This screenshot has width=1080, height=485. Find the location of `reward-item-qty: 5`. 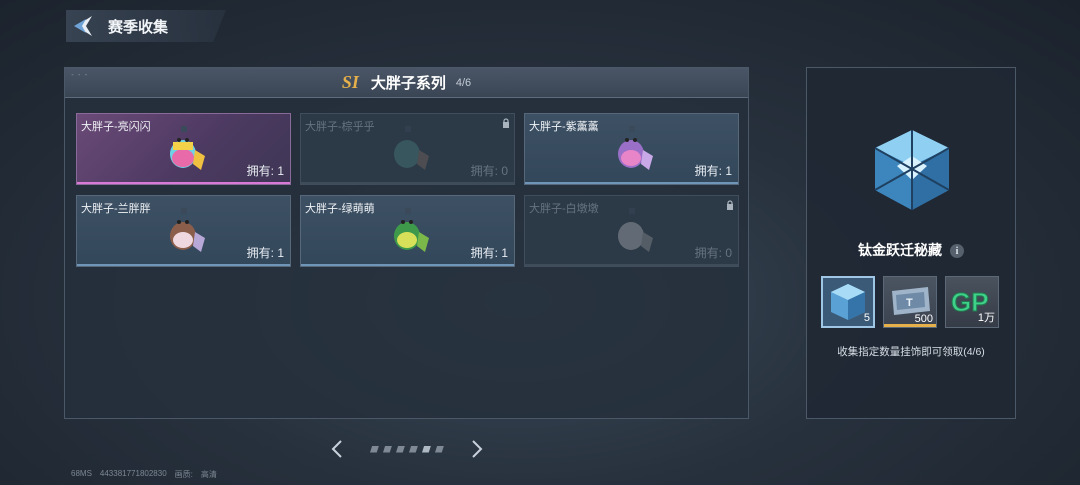

reward-item-qty: 5 is located at coordinates (866, 318).